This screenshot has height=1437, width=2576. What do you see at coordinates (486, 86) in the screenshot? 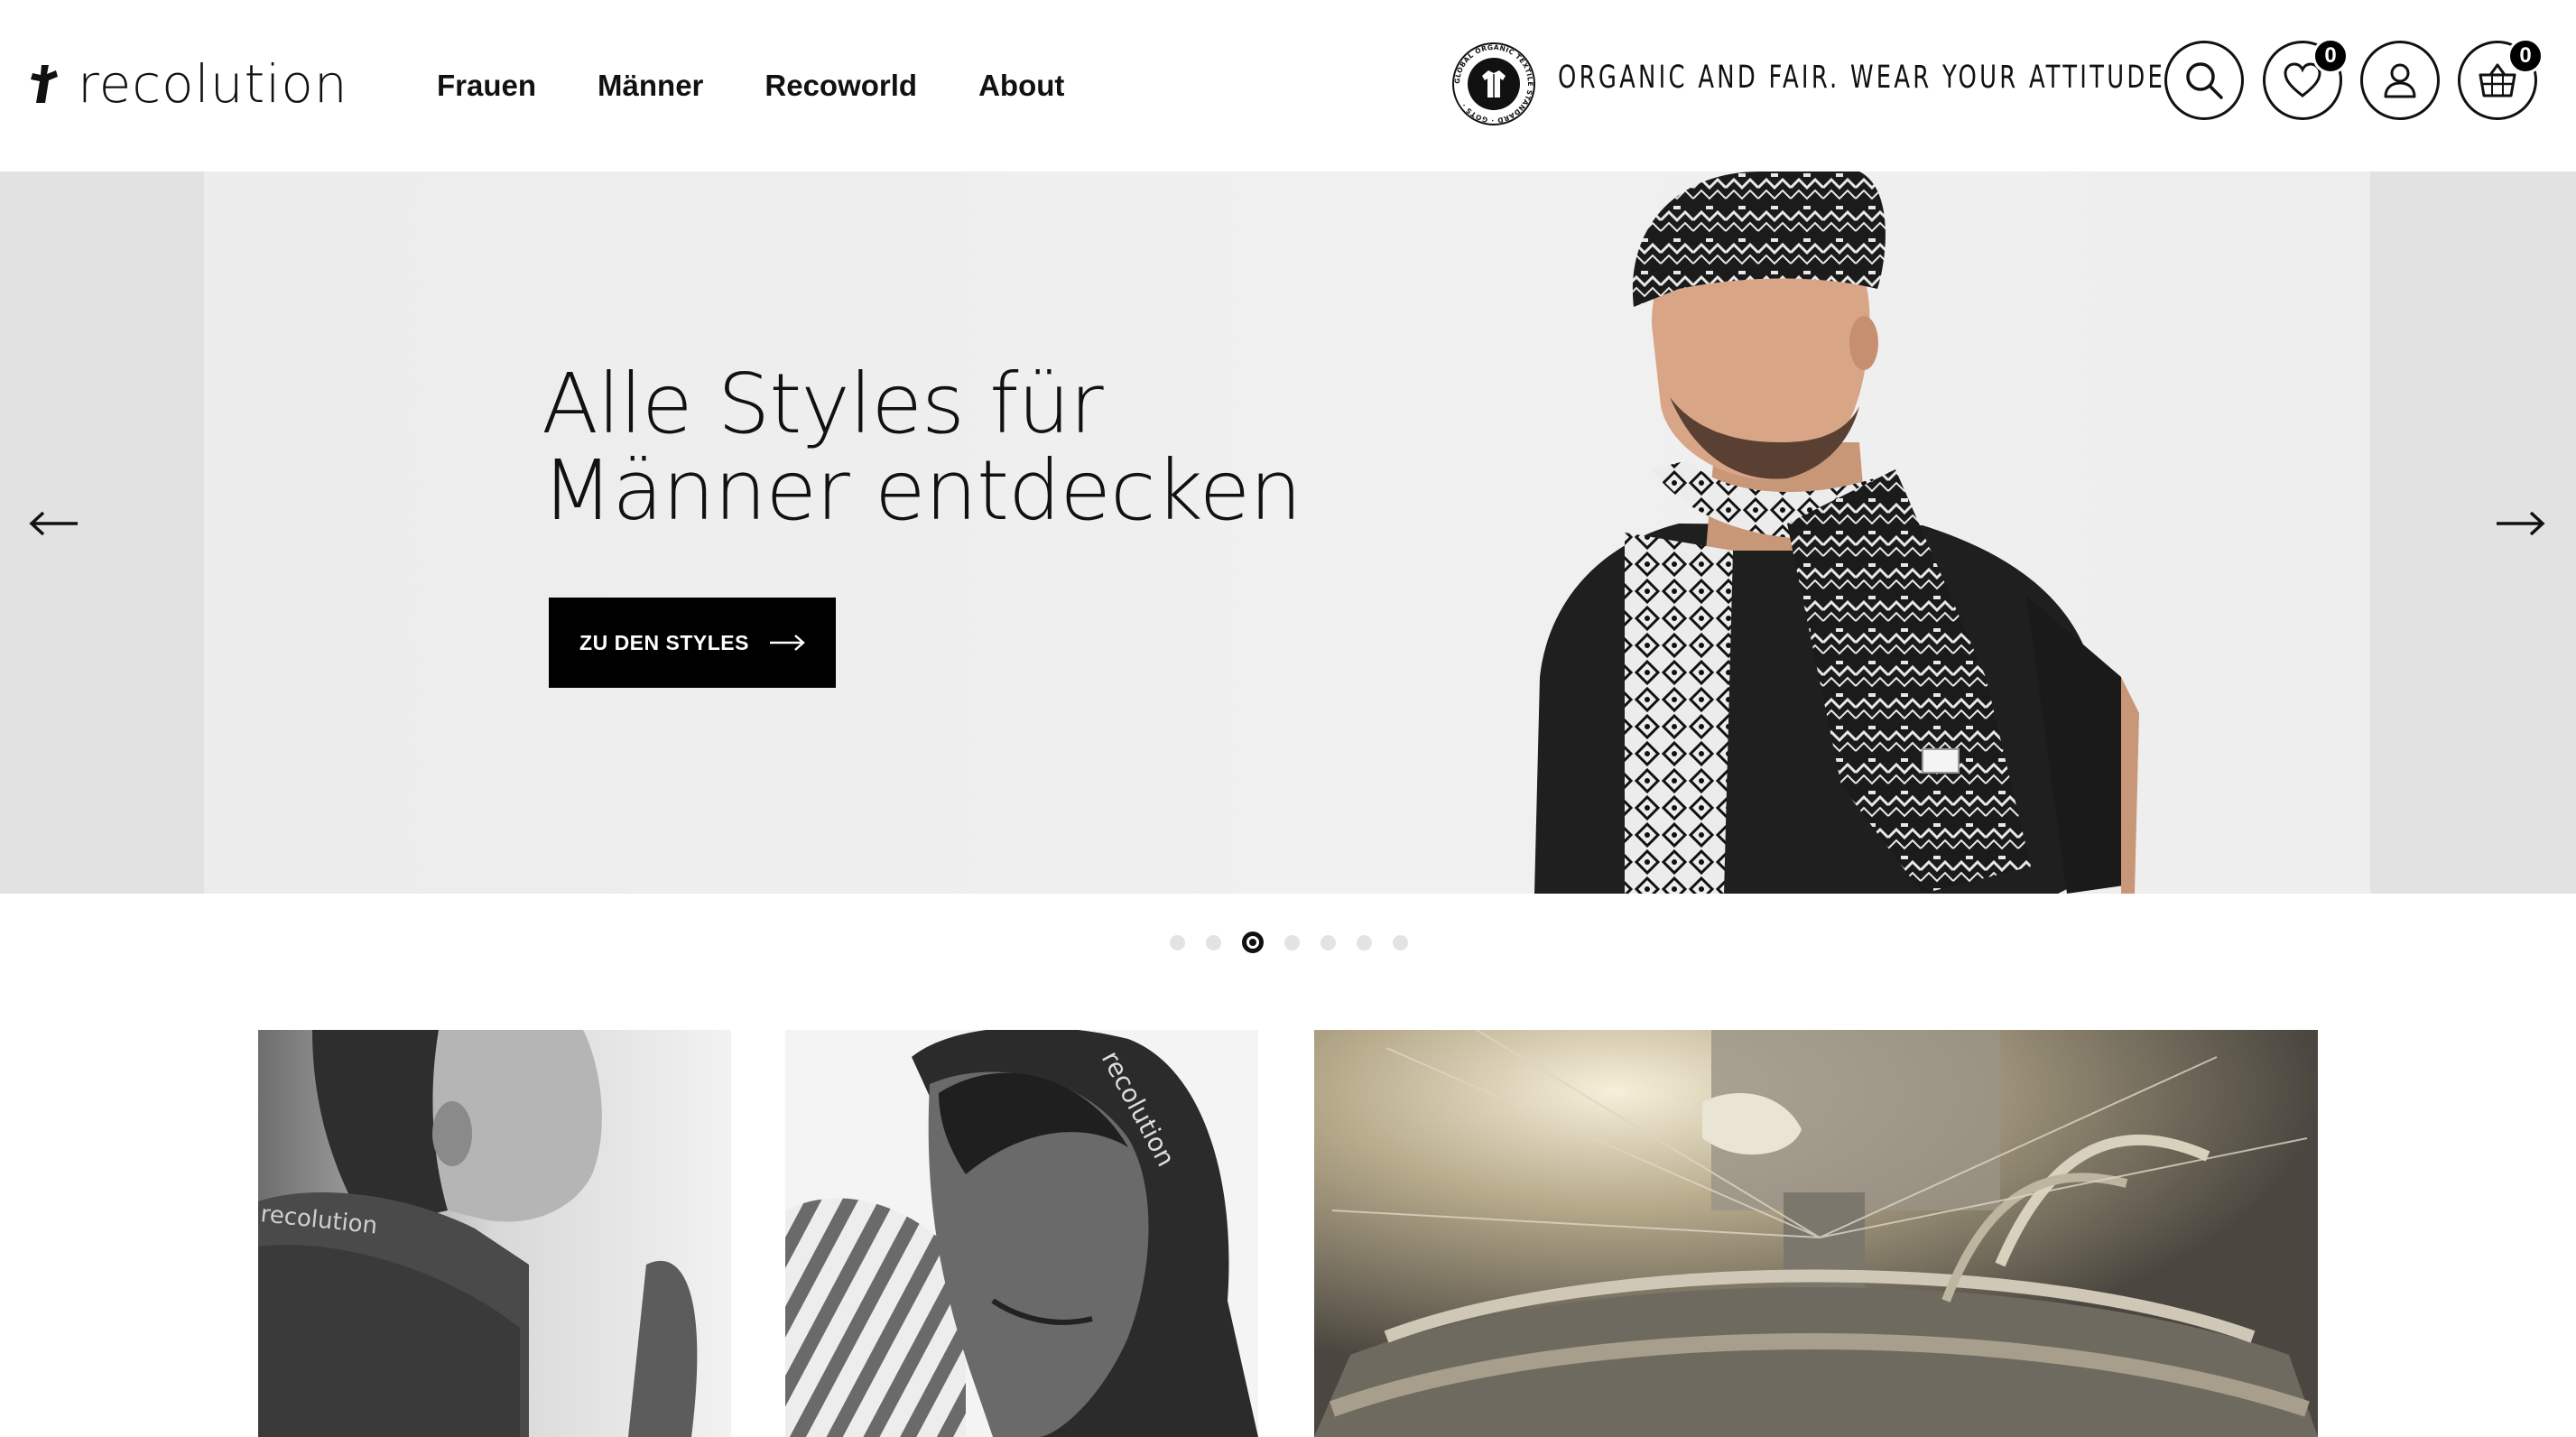
I see `nav-item-frauen: Frauen` at bounding box center [486, 86].